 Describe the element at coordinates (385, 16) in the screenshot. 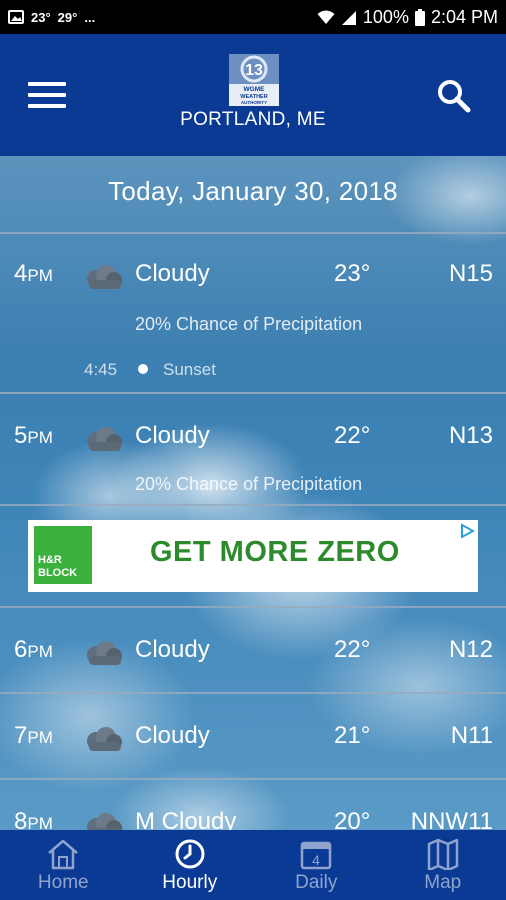

I see `battery-percent: 100%` at that location.